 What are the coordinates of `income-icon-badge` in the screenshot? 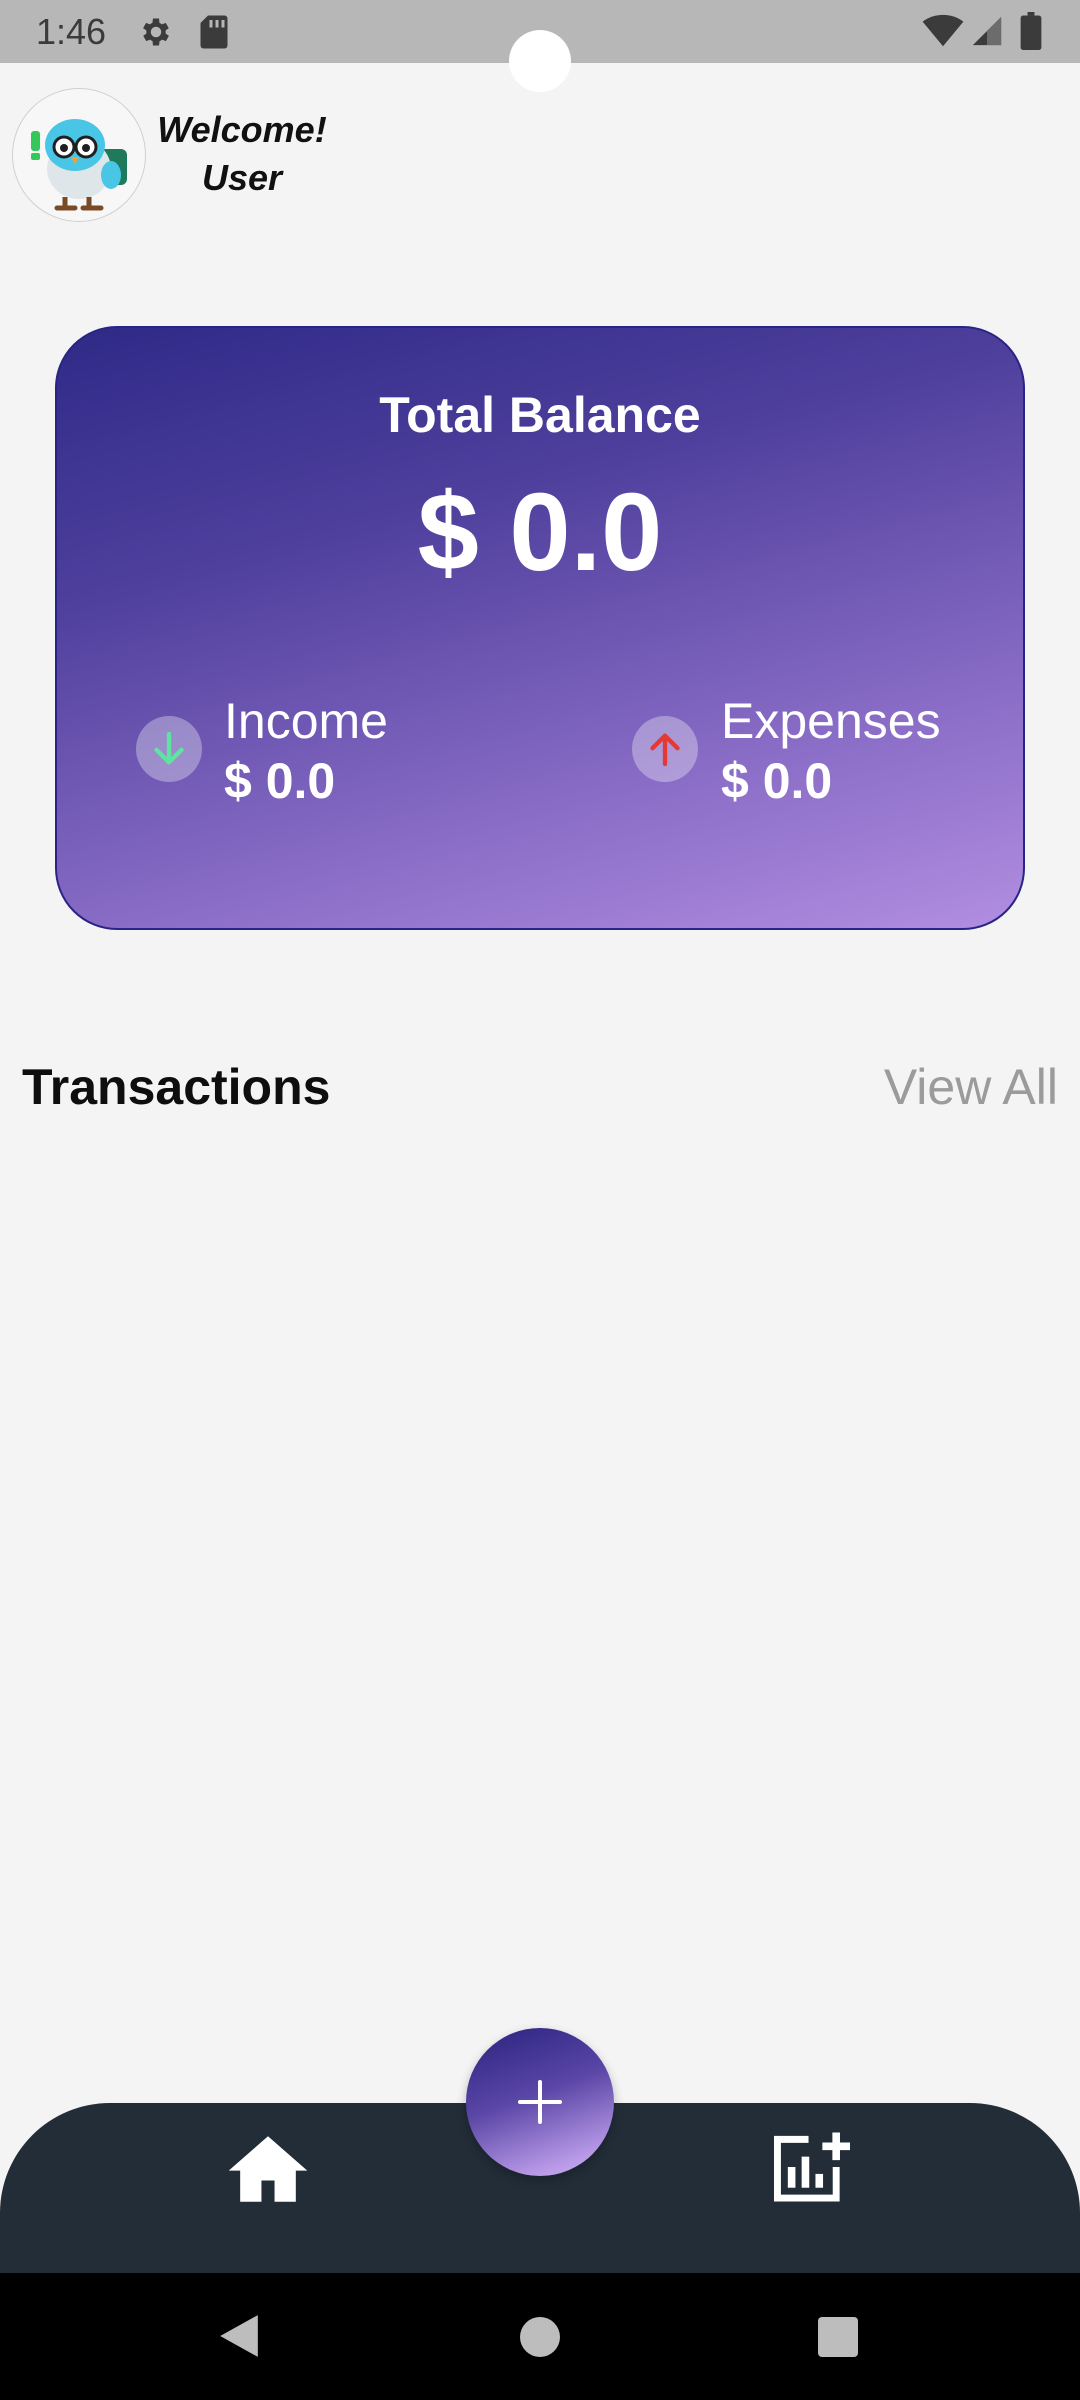 It's located at (169, 749).